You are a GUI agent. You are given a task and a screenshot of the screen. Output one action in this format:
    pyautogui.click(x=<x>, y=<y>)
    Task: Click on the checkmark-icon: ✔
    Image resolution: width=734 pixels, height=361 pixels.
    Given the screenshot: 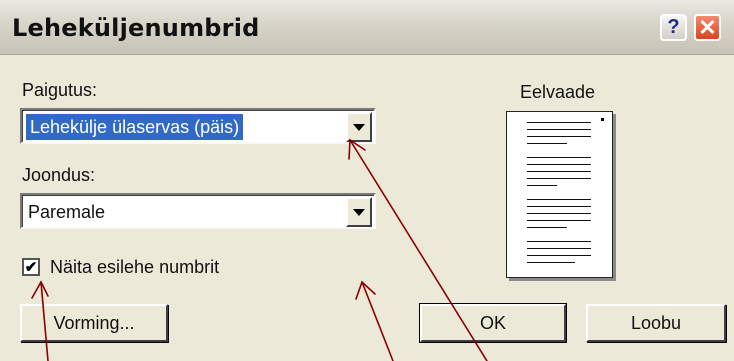 What is the action you would take?
    pyautogui.click(x=31, y=267)
    